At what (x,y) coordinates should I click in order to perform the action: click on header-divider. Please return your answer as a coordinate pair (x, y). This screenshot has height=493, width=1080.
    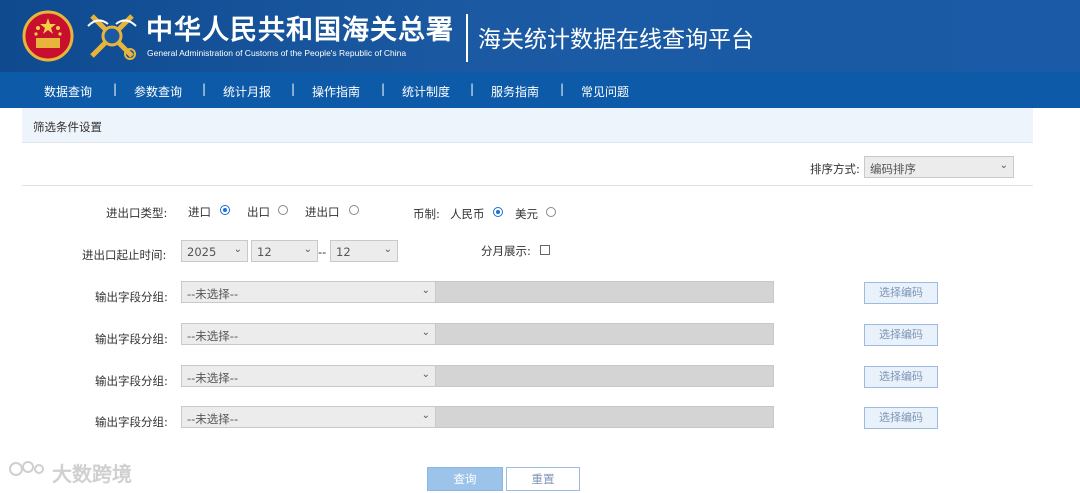
    Looking at the image, I should click on (467, 38).